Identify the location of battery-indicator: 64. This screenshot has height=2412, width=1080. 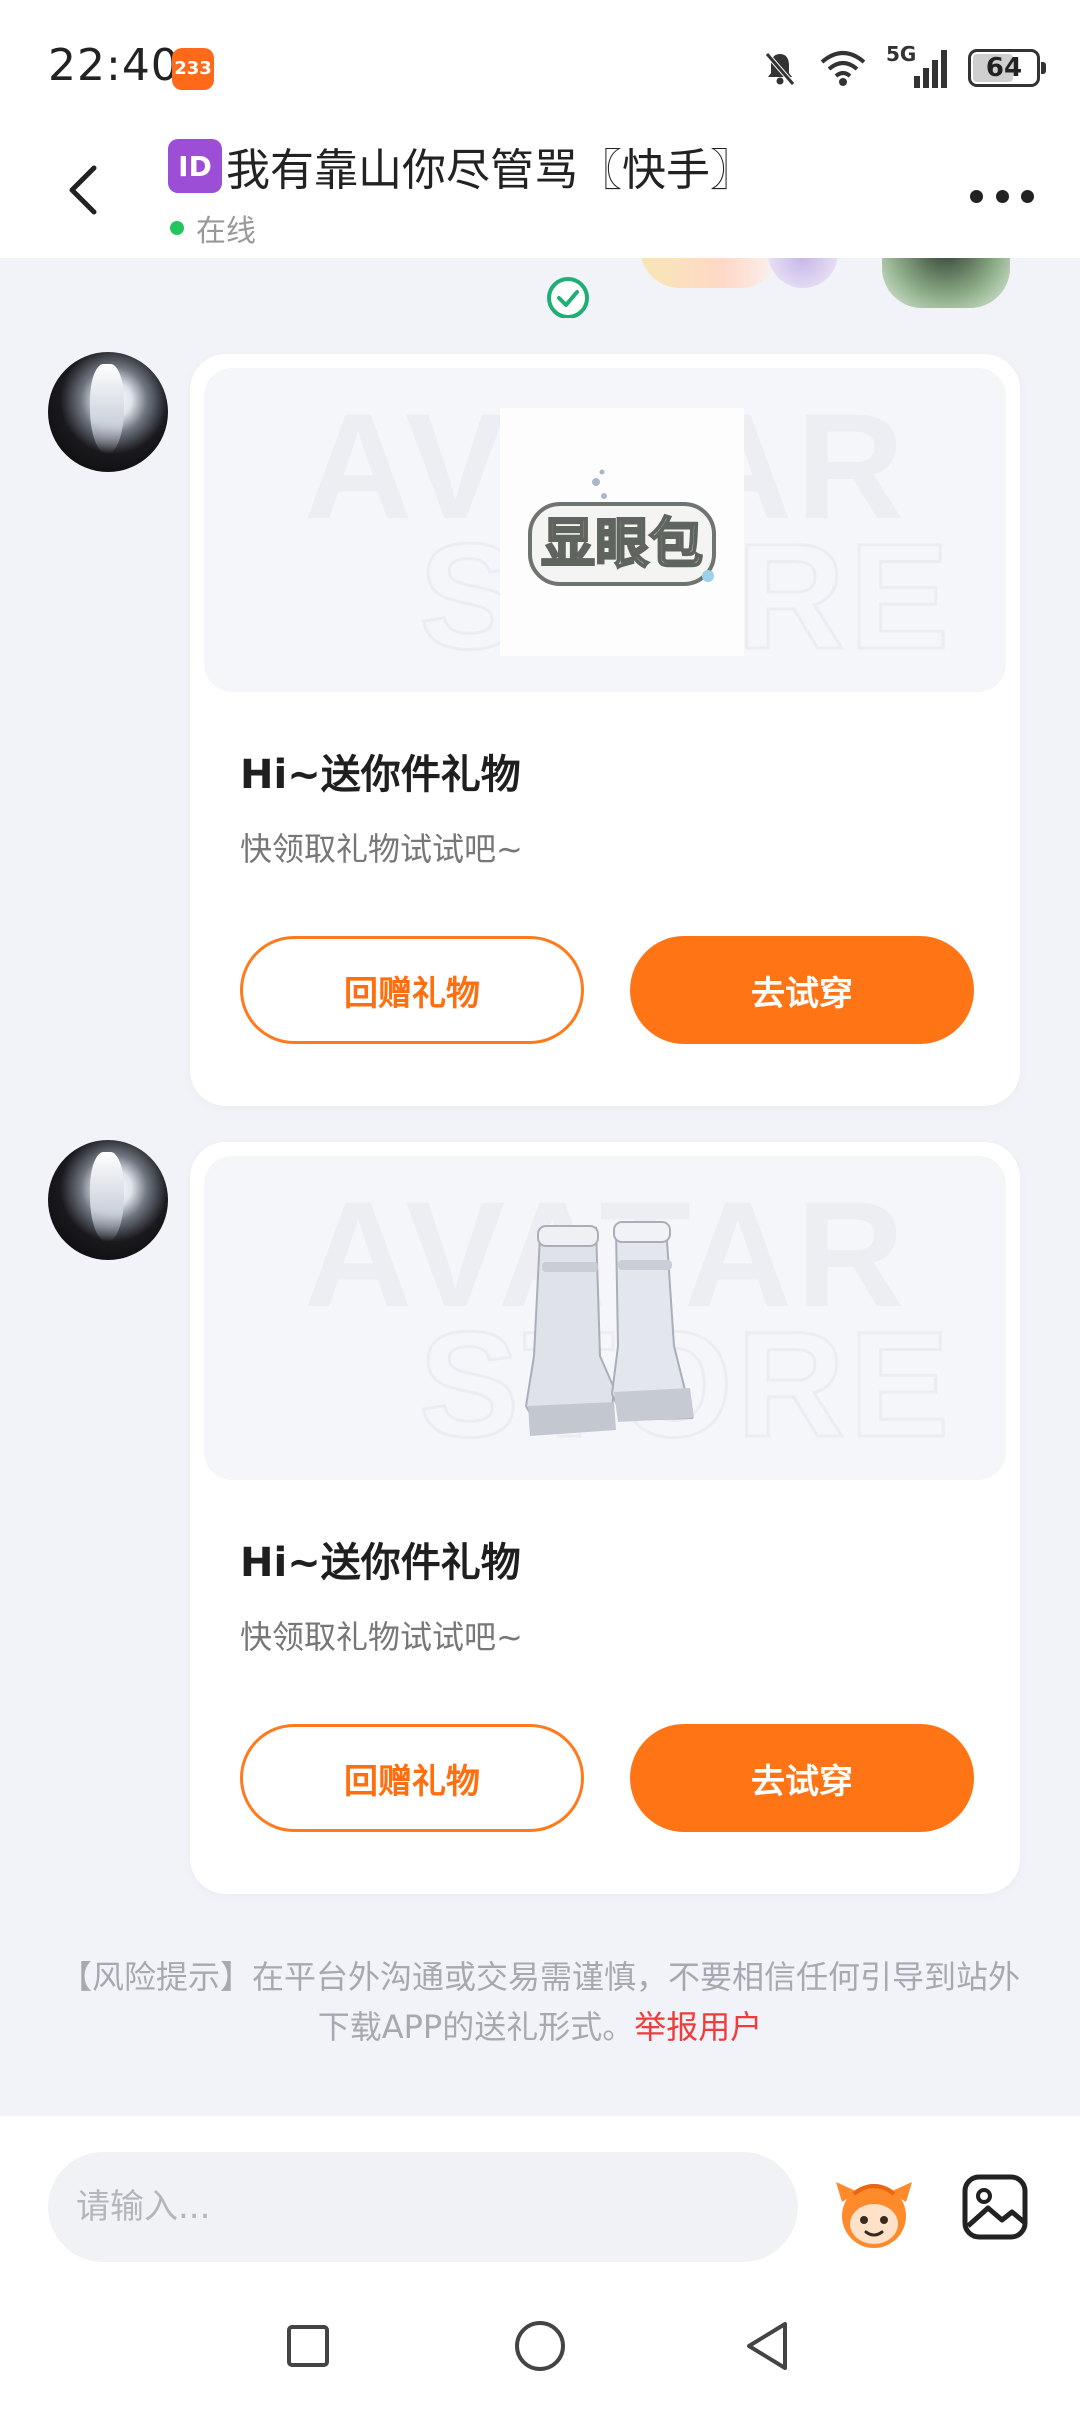
(1007, 68).